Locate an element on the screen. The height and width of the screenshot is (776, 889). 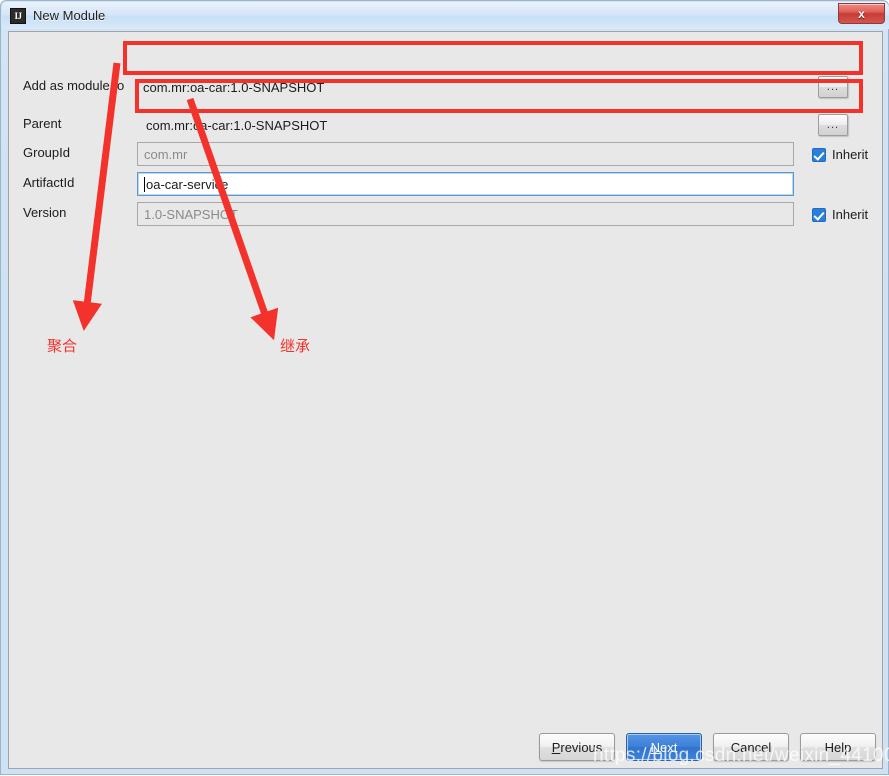
close-icon: x is located at coordinates (861, 13).